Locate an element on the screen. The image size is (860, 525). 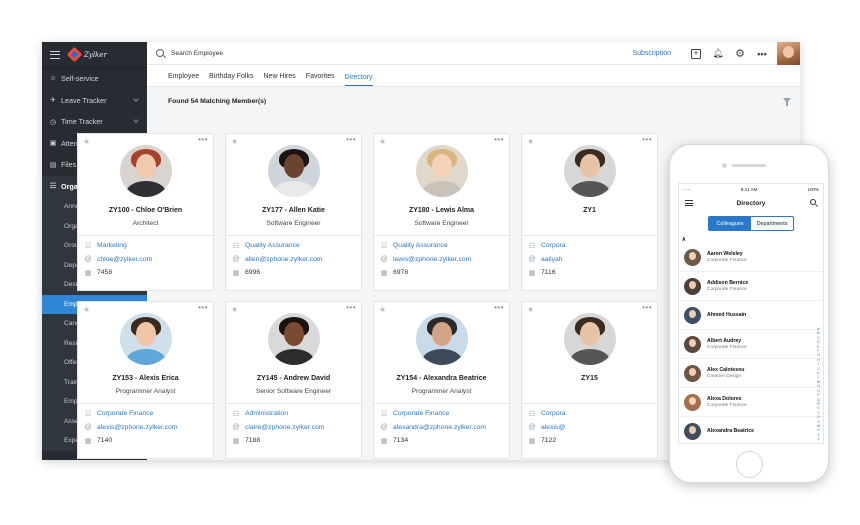
phone-camera is located at coordinates (724, 165).